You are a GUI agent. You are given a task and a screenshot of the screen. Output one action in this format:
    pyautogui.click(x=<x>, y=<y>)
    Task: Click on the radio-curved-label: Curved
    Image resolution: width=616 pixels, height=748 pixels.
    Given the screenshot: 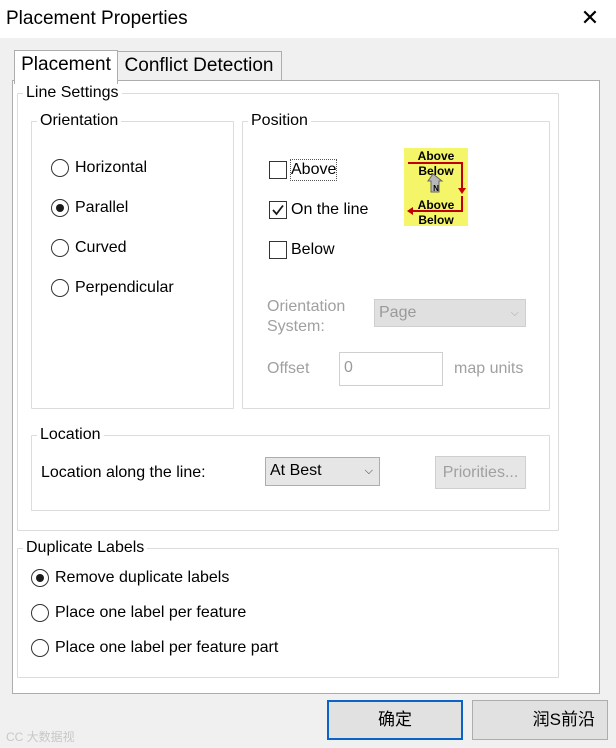 What is the action you would take?
    pyautogui.click(x=101, y=248)
    